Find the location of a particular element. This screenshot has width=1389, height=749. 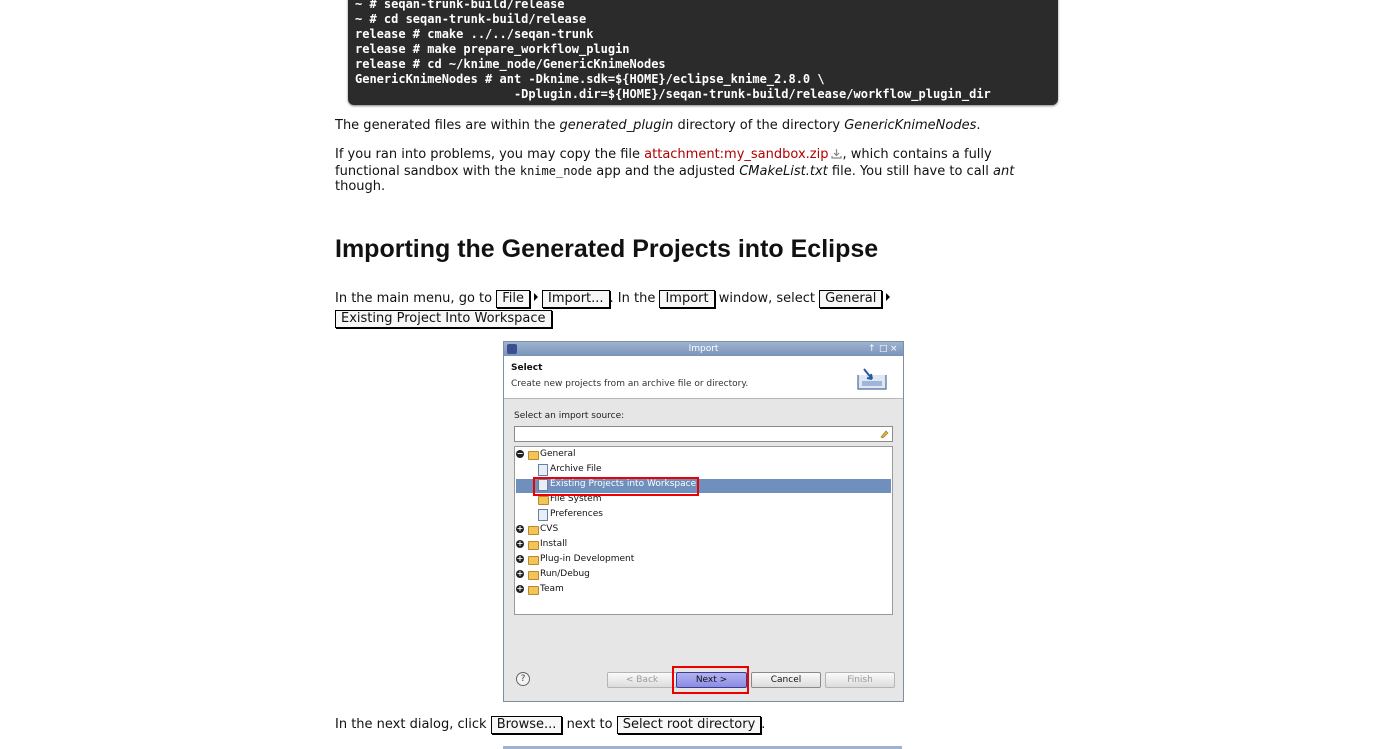

text: directory of the directory is located at coordinates (759, 125).